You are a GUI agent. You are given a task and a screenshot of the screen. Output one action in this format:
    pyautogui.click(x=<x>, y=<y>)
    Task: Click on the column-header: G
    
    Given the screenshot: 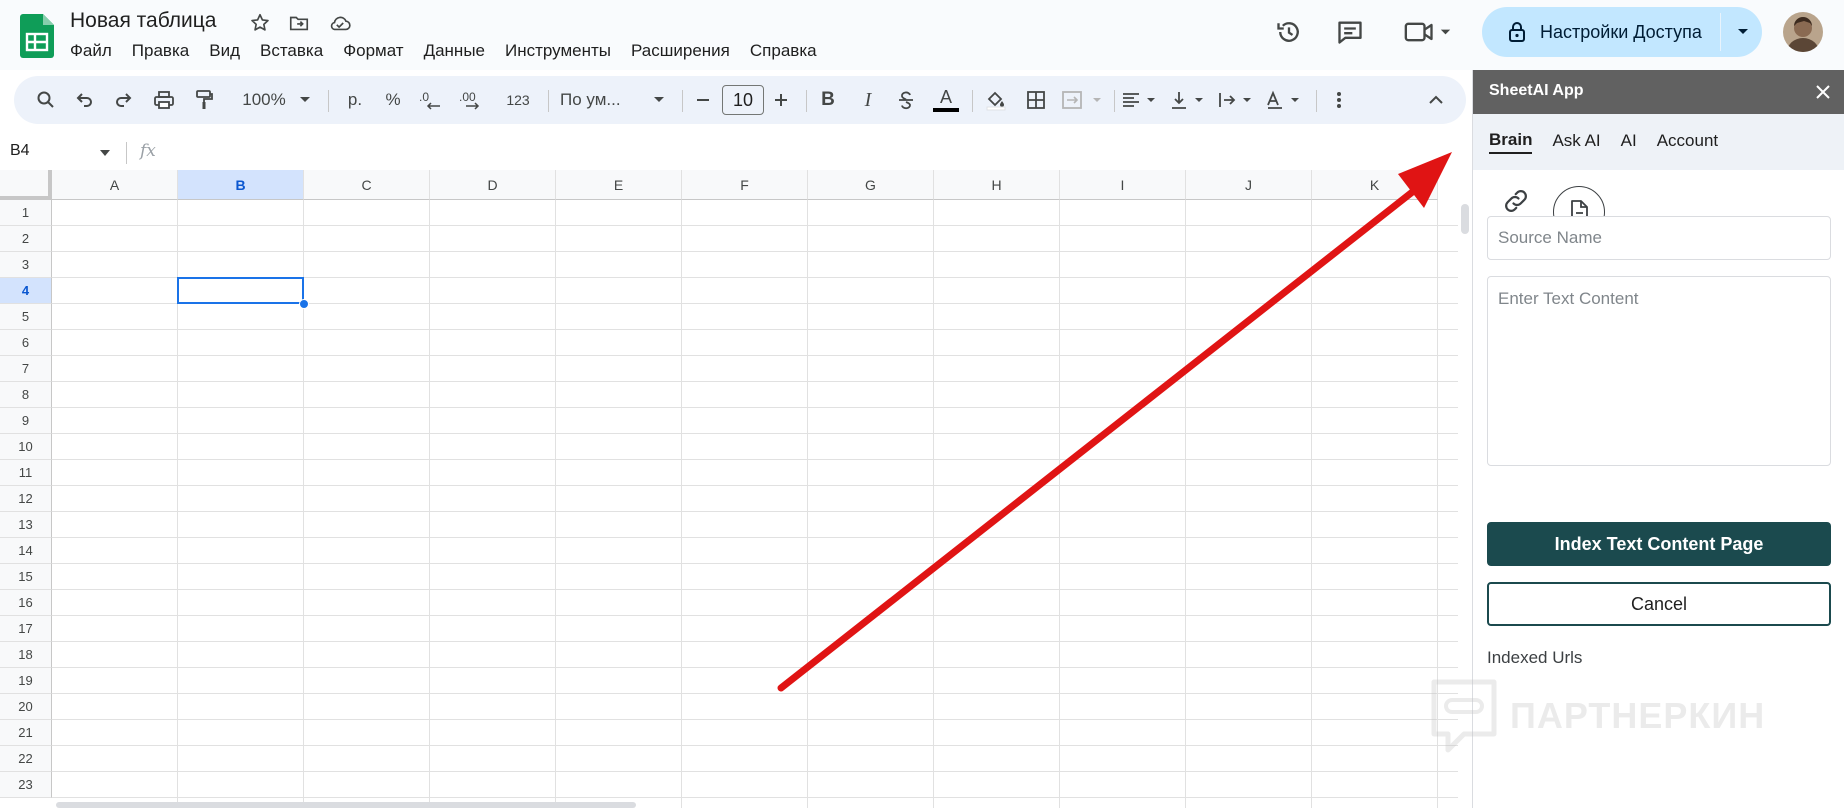 What is the action you would take?
    pyautogui.click(x=871, y=185)
    